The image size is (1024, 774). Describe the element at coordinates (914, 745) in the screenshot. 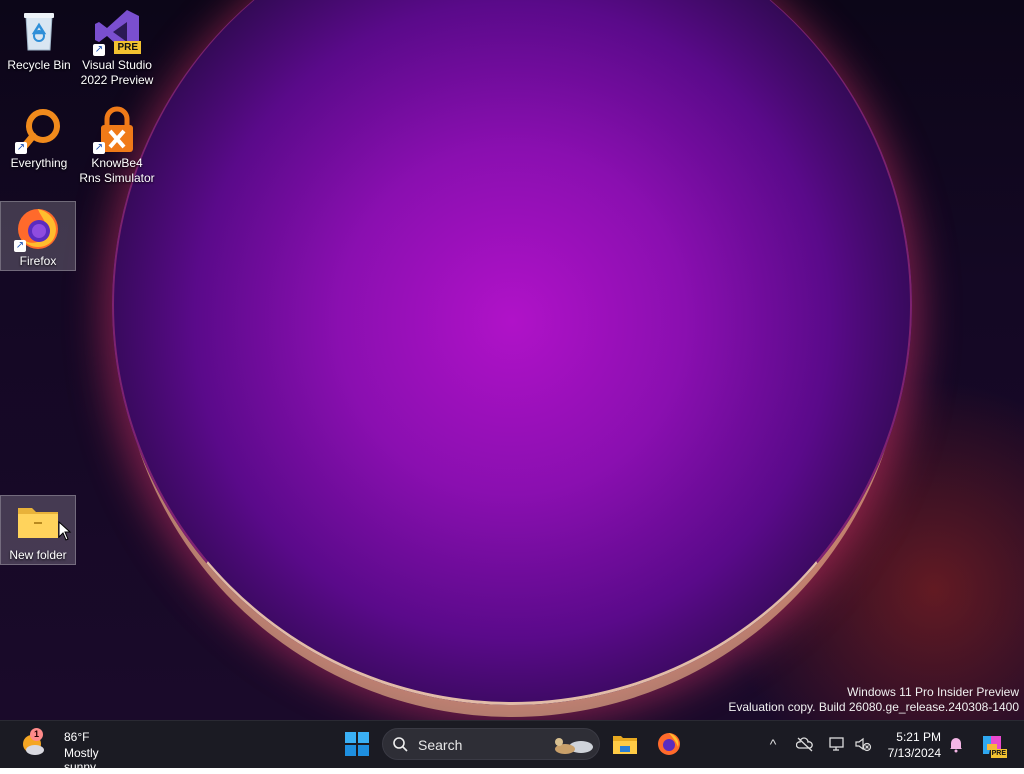

I see `taskbar-clock: 5:21 PM 7/13/2024` at that location.